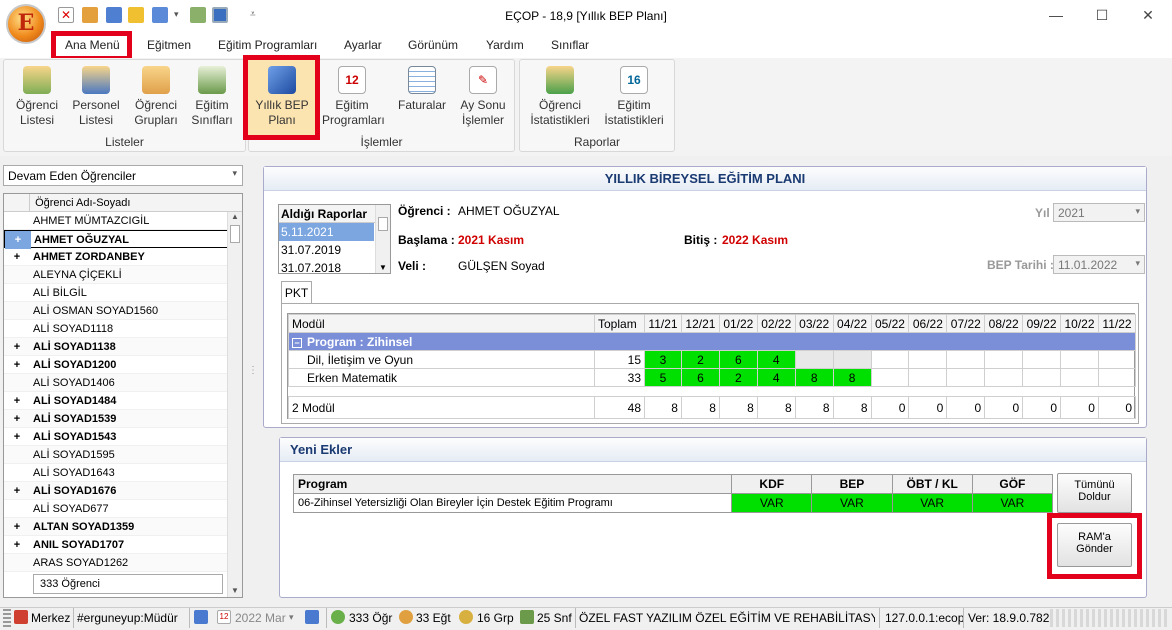 This screenshot has height=630, width=1172. I want to click on list-item: + ALİ SOYAD1676, so click(123, 491).